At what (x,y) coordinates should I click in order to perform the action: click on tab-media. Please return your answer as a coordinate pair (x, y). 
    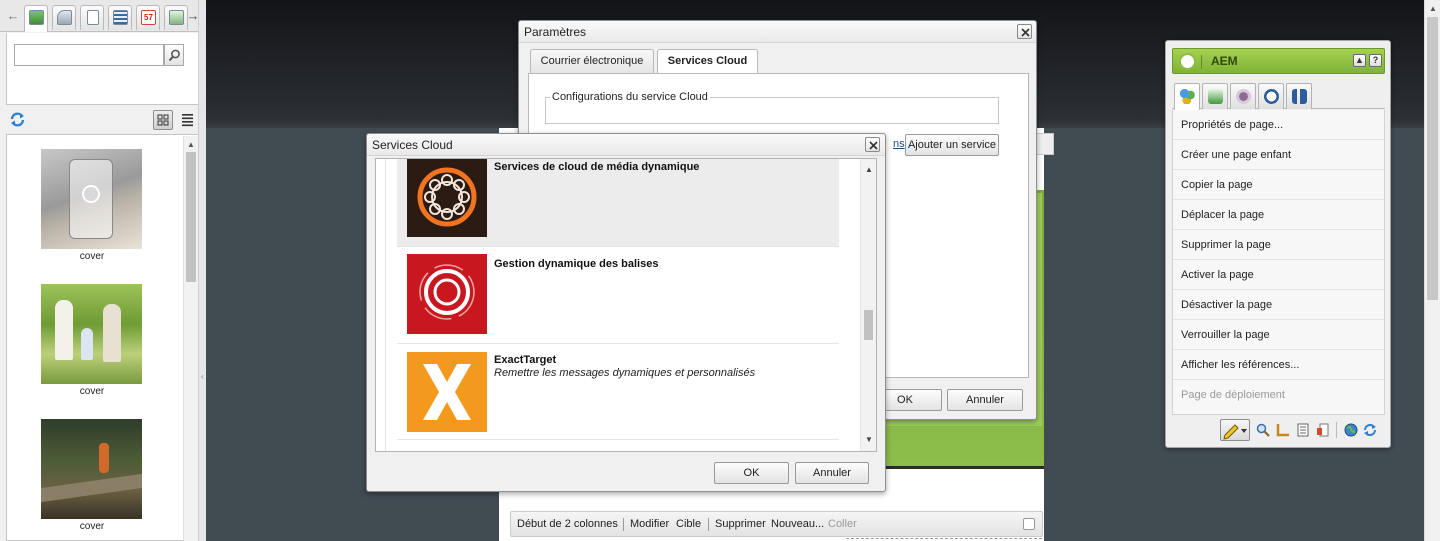
    Looking at the image, I should click on (120, 17).